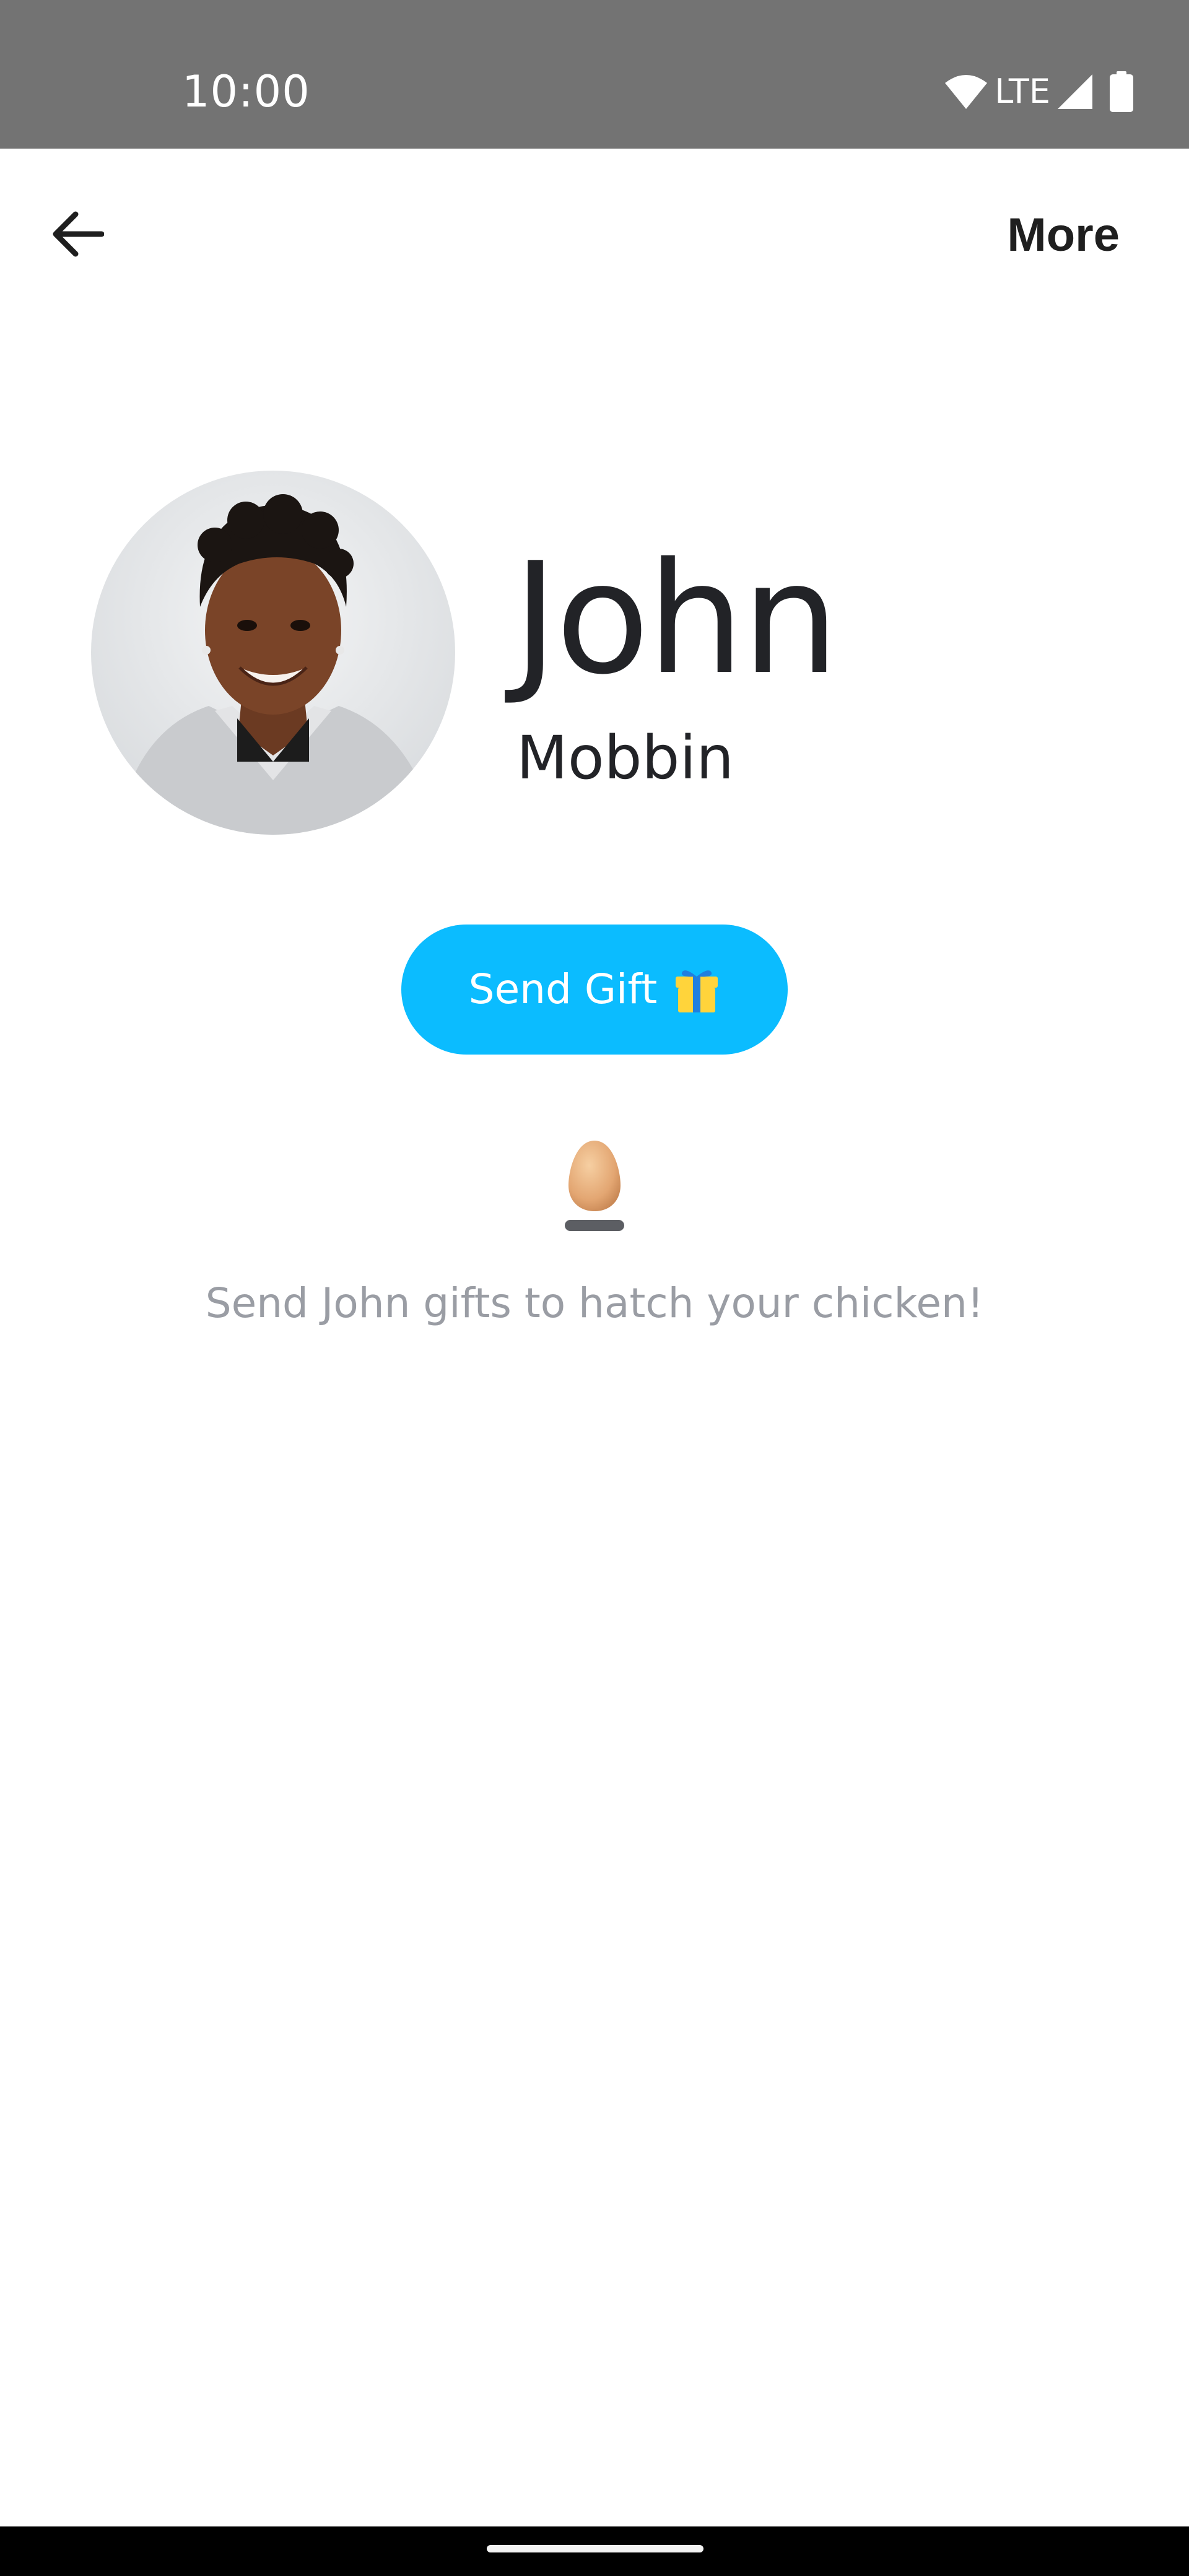 The width and height of the screenshot is (1189, 2576). I want to click on hatch-message: Send John gifts to hatch your chicken!, so click(594, 1303).